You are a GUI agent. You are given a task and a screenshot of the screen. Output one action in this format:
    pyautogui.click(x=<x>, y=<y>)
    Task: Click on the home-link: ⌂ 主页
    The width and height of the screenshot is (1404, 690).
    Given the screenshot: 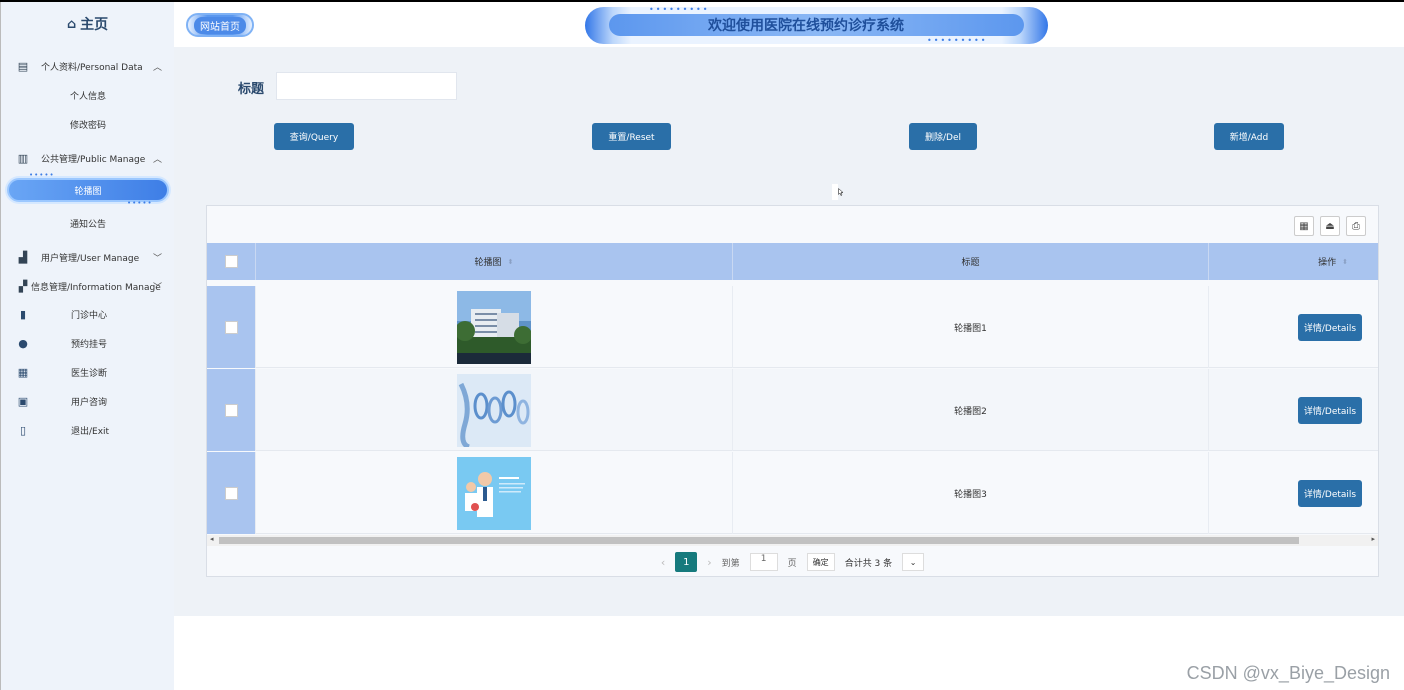 What is the action you would take?
    pyautogui.click(x=87, y=24)
    